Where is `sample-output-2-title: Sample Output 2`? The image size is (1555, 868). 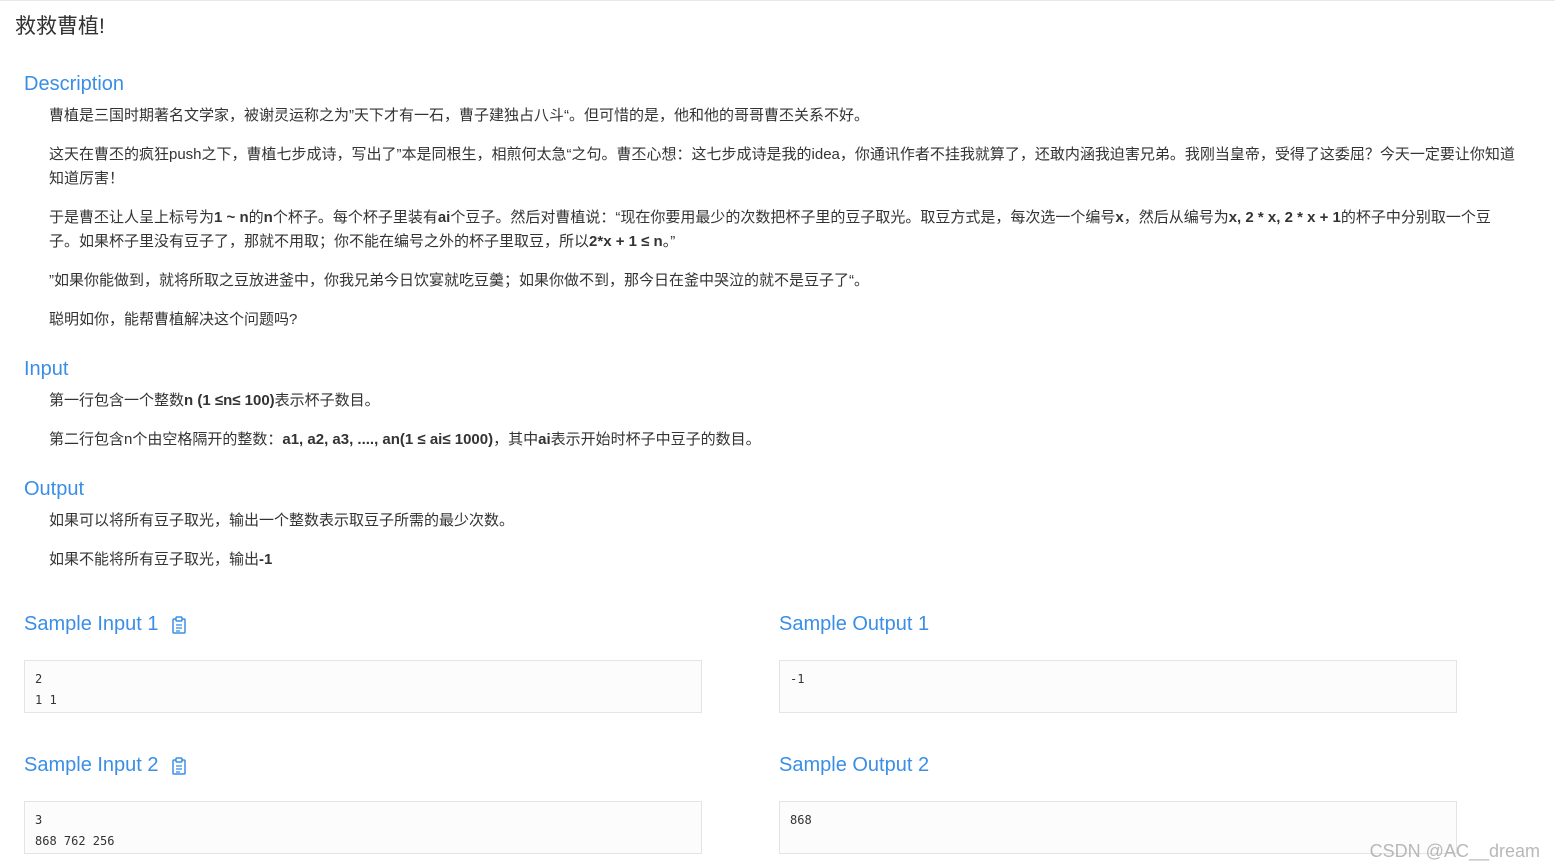
sample-output-2-title: Sample Output 2 is located at coordinates (854, 765).